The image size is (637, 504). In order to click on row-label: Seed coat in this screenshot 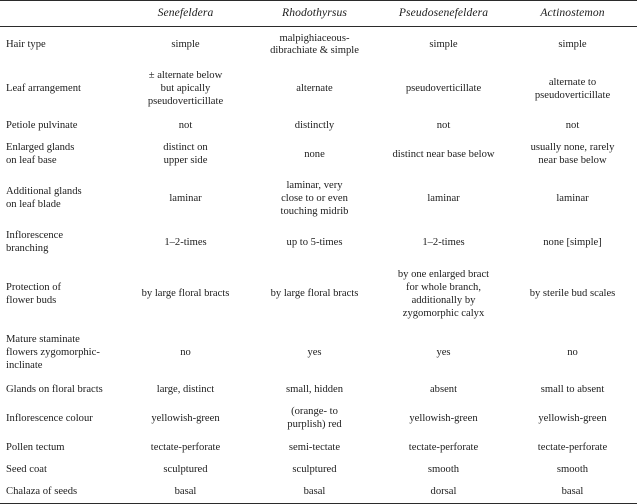, I will do `click(60, 470)`.